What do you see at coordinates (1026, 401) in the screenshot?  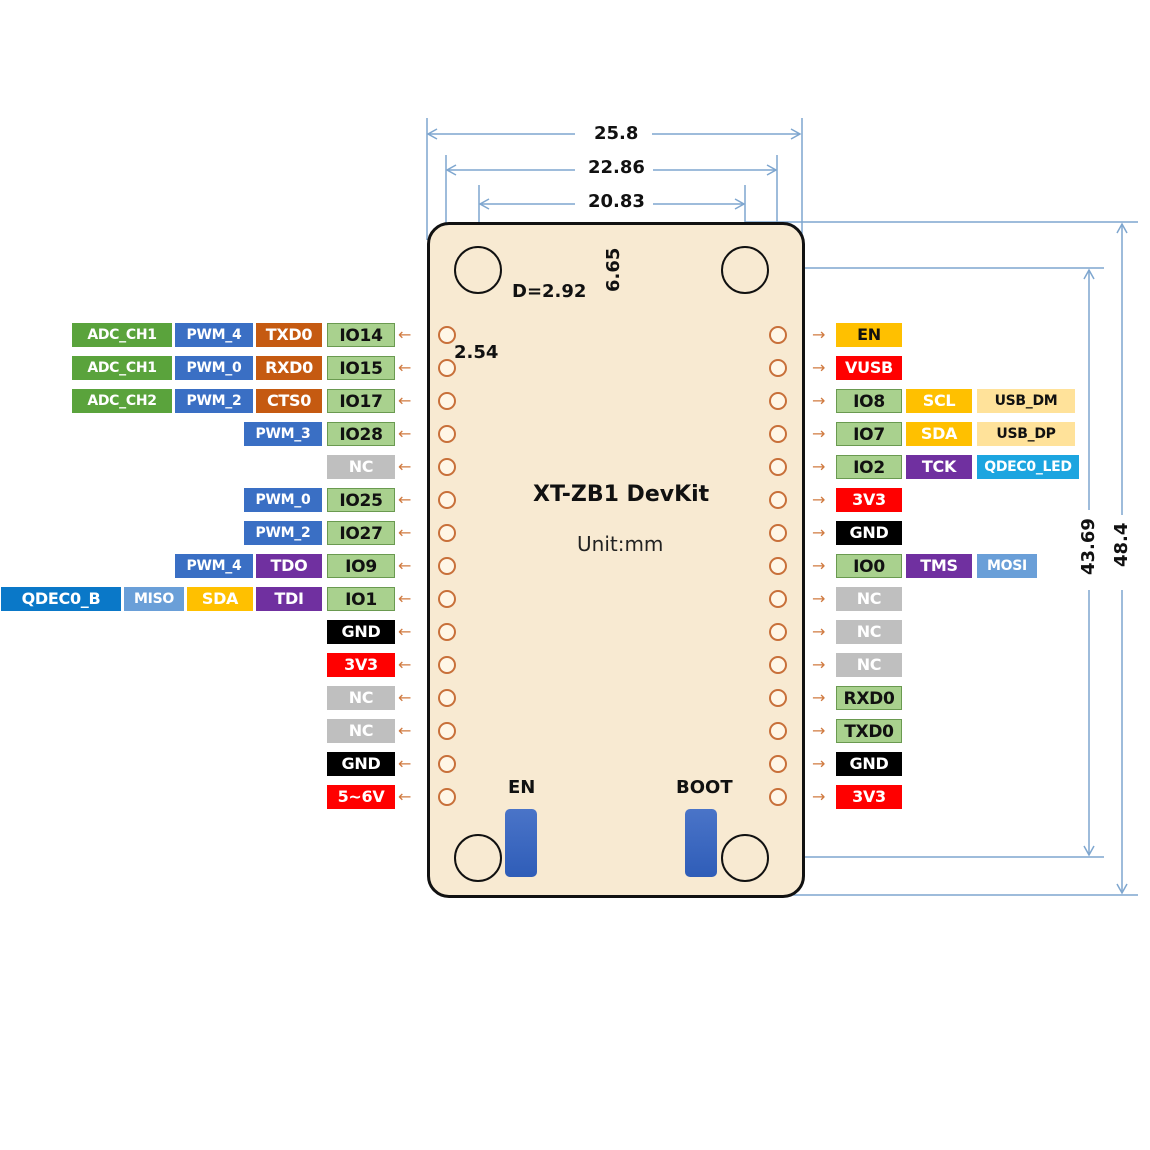 I see `pin-function-usb-dm: USB_DM` at bounding box center [1026, 401].